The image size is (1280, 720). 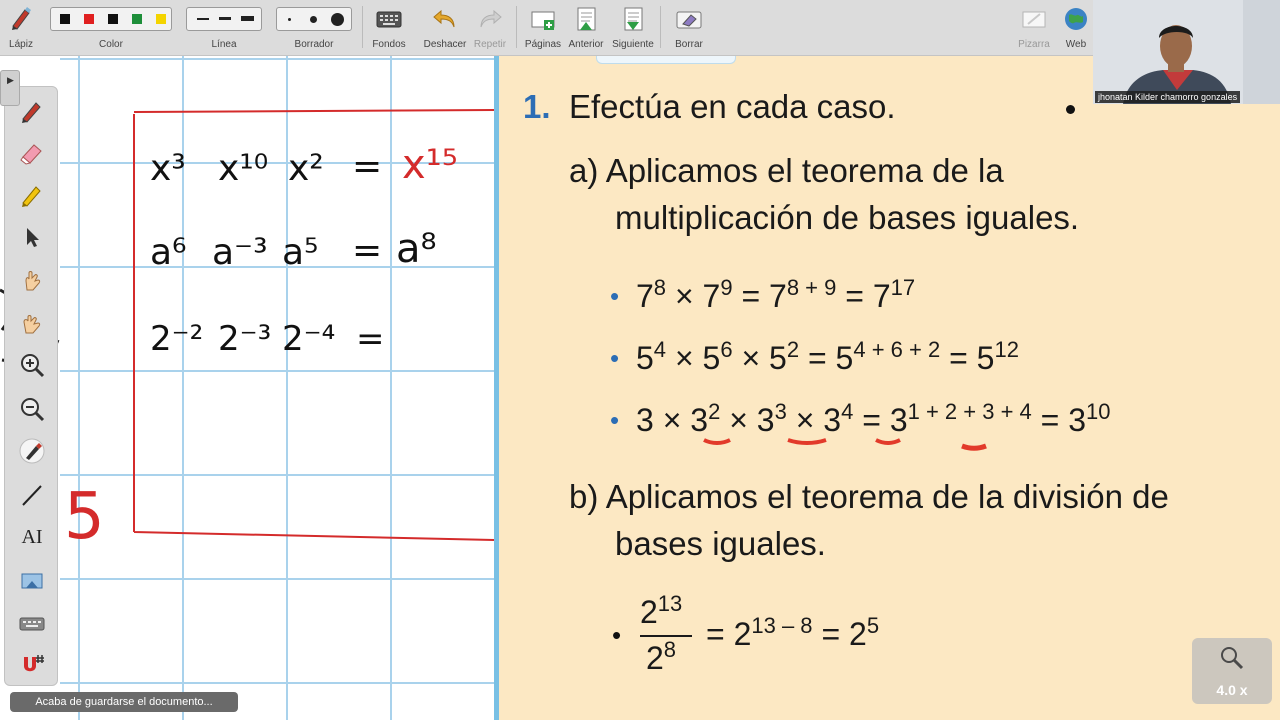 I want to click on zoom-out-icon, so click(x=32, y=409).